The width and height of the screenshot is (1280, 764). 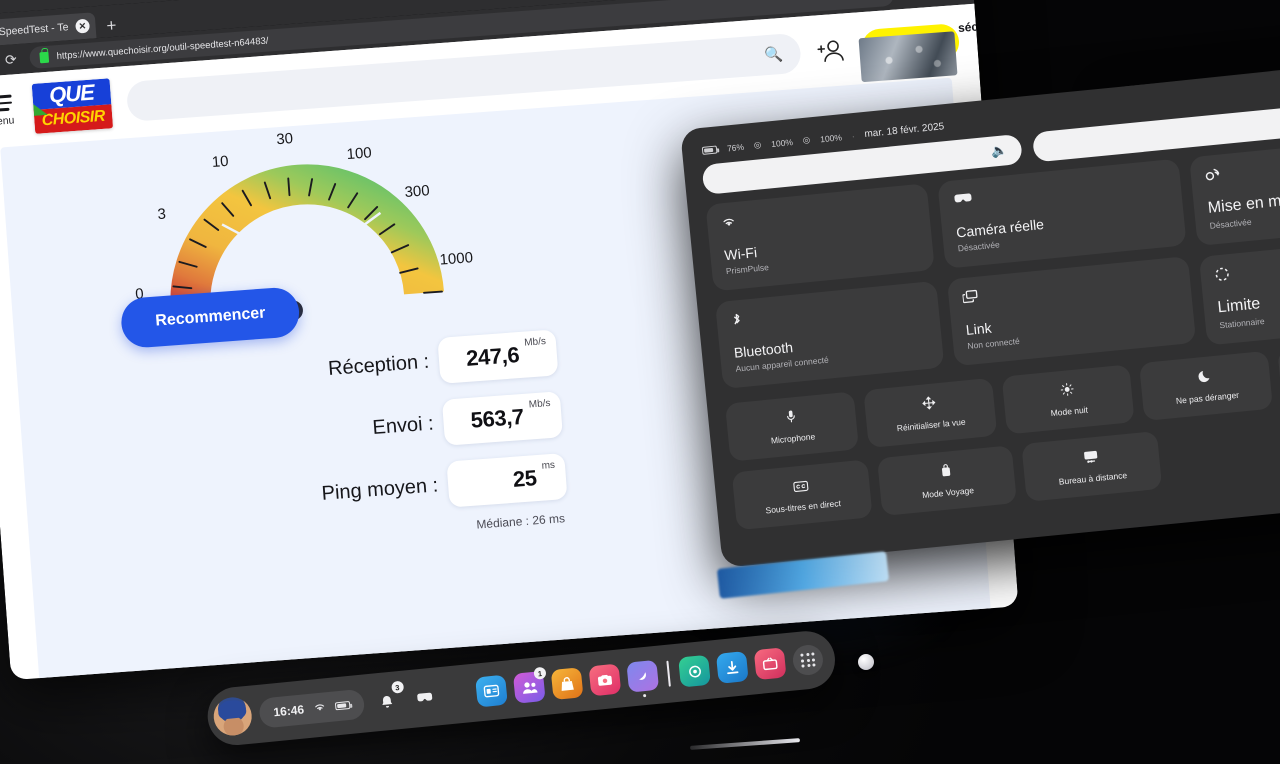 What do you see at coordinates (497, 418) in the screenshot?
I see `result-value: 563,7` at bounding box center [497, 418].